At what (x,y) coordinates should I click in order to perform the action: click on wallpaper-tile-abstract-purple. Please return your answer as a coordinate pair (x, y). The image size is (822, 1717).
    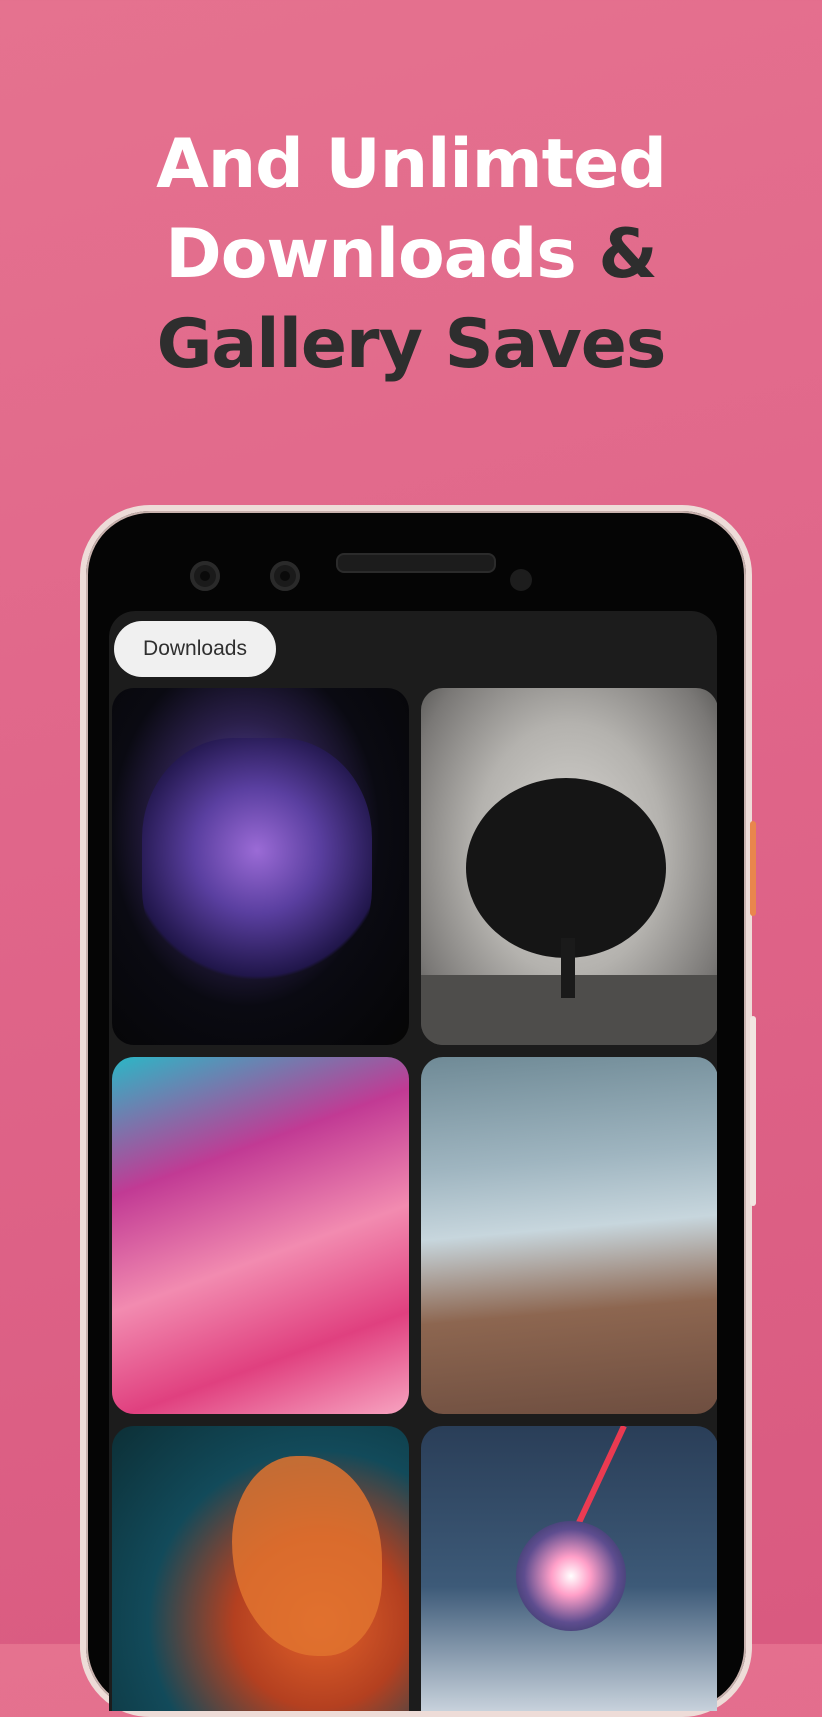
    Looking at the image, I should click on (260, 866).